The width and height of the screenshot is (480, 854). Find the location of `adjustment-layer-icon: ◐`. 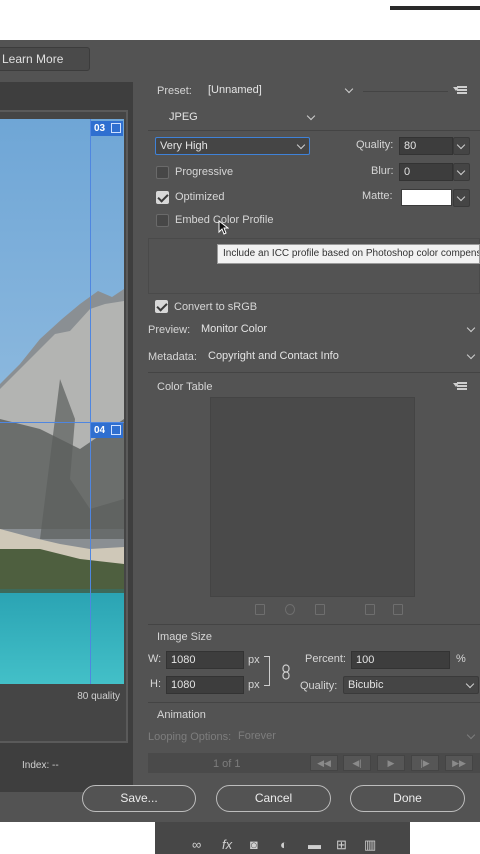

adjustment-layer-icon: ◐ is located at coordinates (284, 845).